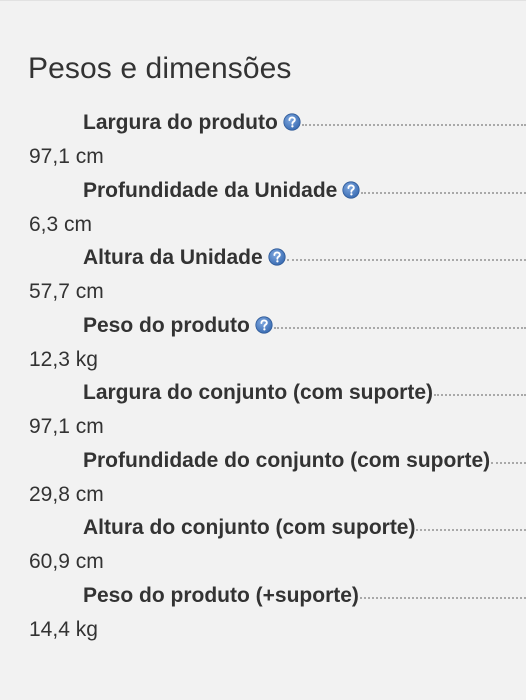 This screenshot has width=526, height=700. Describe the element at coordinates (249, 527) in the screenshot. I see `spec-label: Altura do conjunto (com suporte)` at that location.